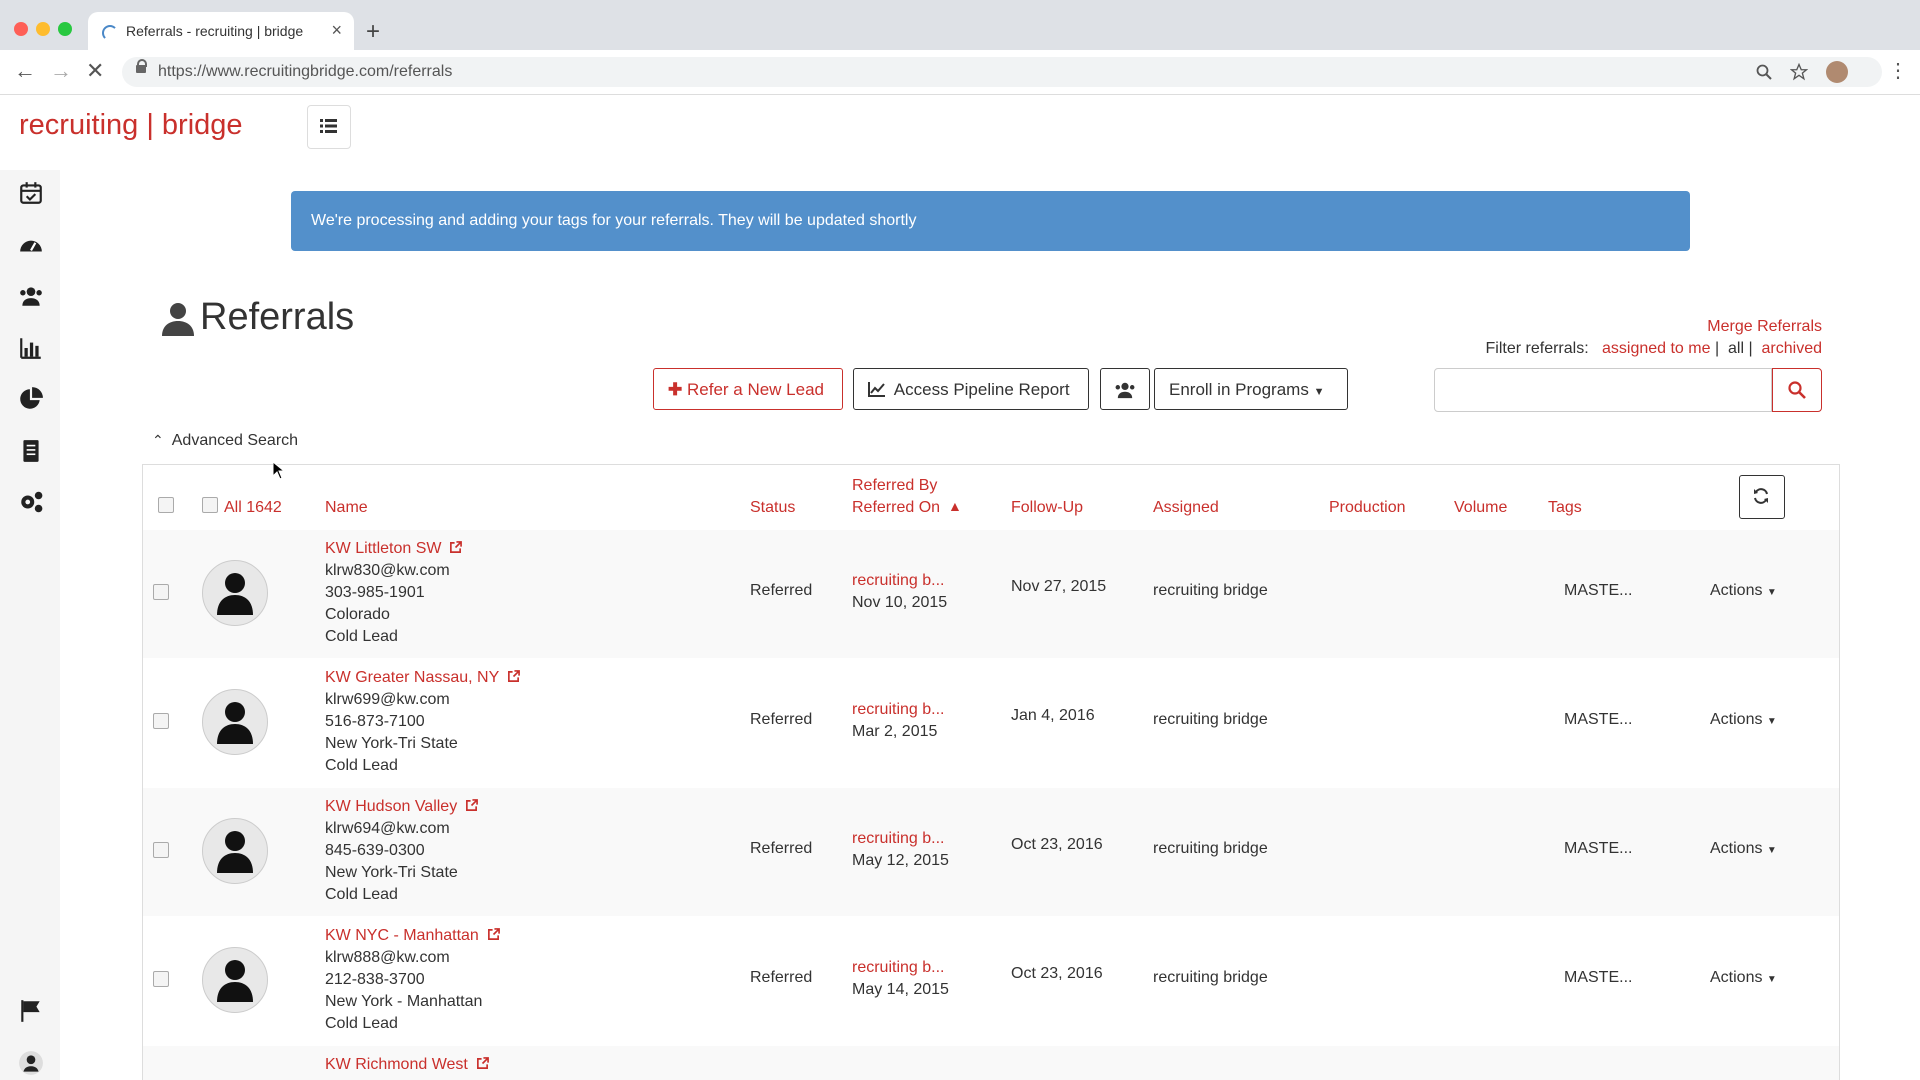  What do you see at coordinates (1764, 327) in the screenshot?
I see `merge-referrals-link: Merge Referrals` at bounding box center [1764, 327].